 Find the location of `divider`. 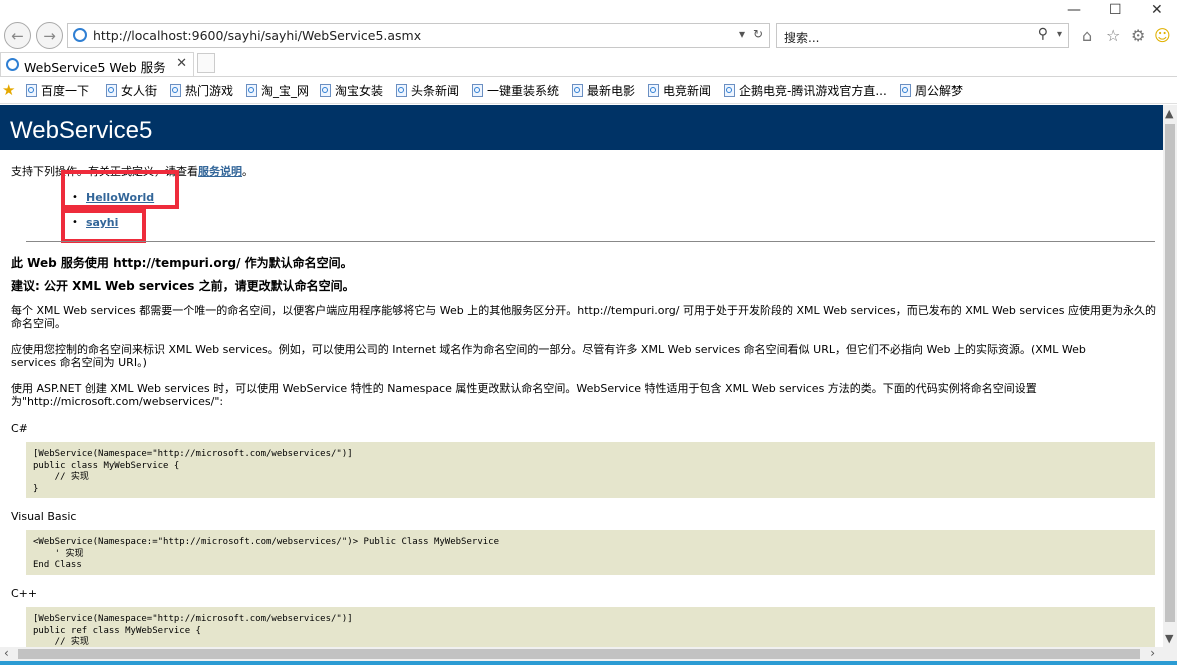

divider is located at coordinates (590, 241).